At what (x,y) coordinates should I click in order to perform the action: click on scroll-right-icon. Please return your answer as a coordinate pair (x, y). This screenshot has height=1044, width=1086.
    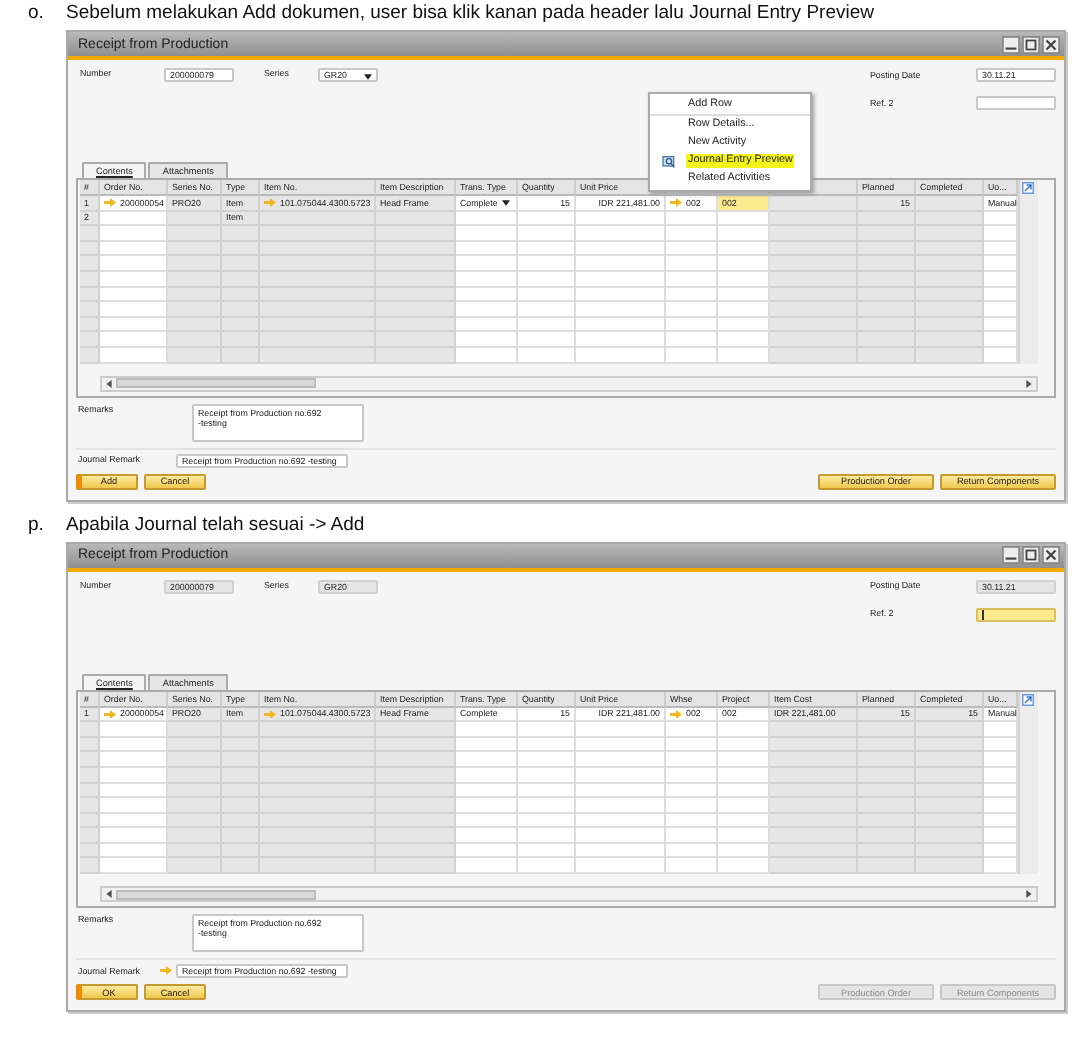
    Looking at the image, I should click on (1029, 383).